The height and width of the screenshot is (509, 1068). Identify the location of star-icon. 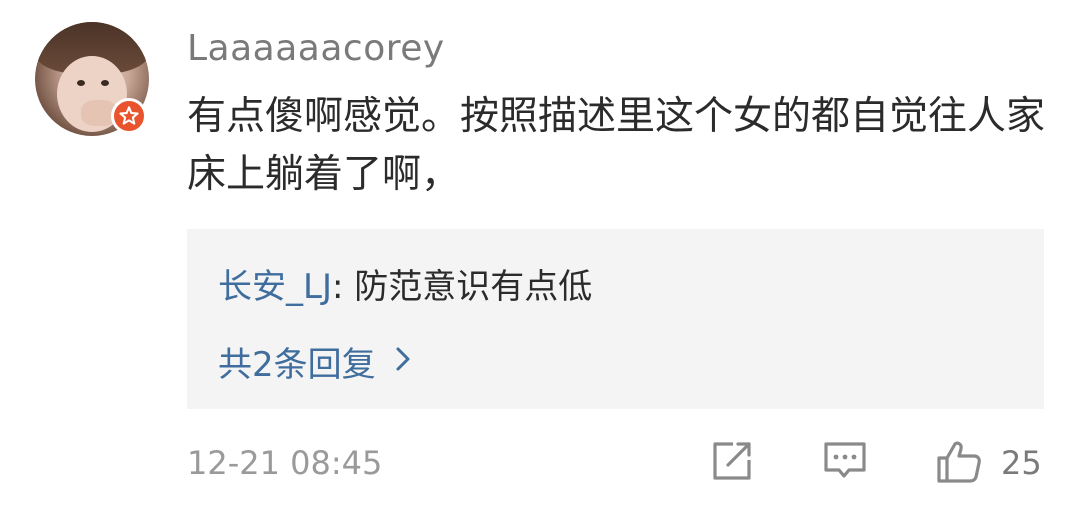
(129, 115).